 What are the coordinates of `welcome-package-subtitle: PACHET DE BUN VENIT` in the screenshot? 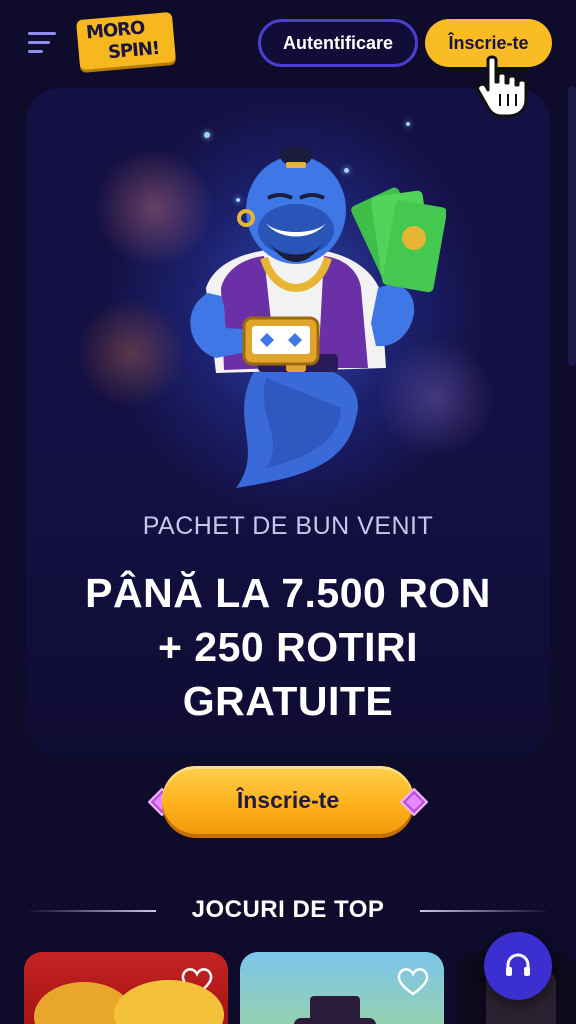 It's located at (288, 526).